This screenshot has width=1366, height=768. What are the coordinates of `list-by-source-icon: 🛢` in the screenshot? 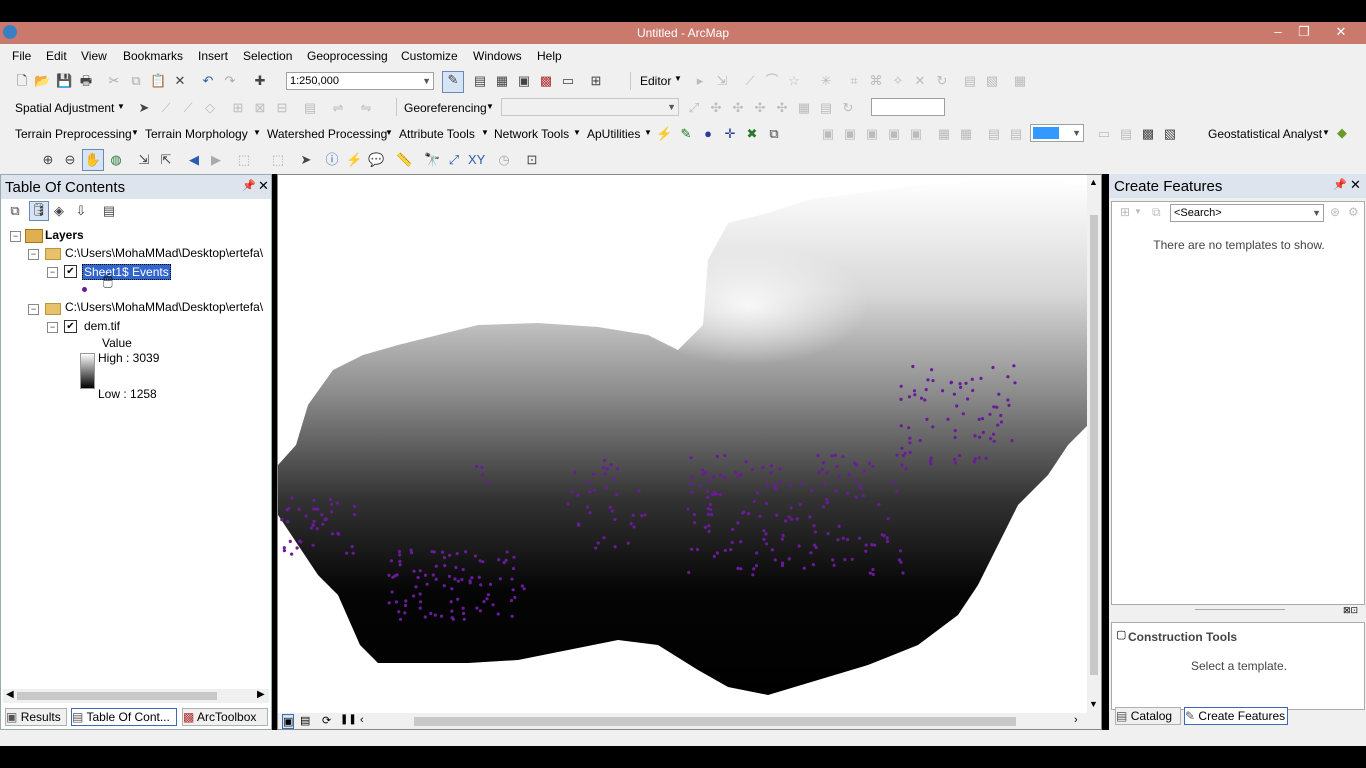 It's located at (39, 211).